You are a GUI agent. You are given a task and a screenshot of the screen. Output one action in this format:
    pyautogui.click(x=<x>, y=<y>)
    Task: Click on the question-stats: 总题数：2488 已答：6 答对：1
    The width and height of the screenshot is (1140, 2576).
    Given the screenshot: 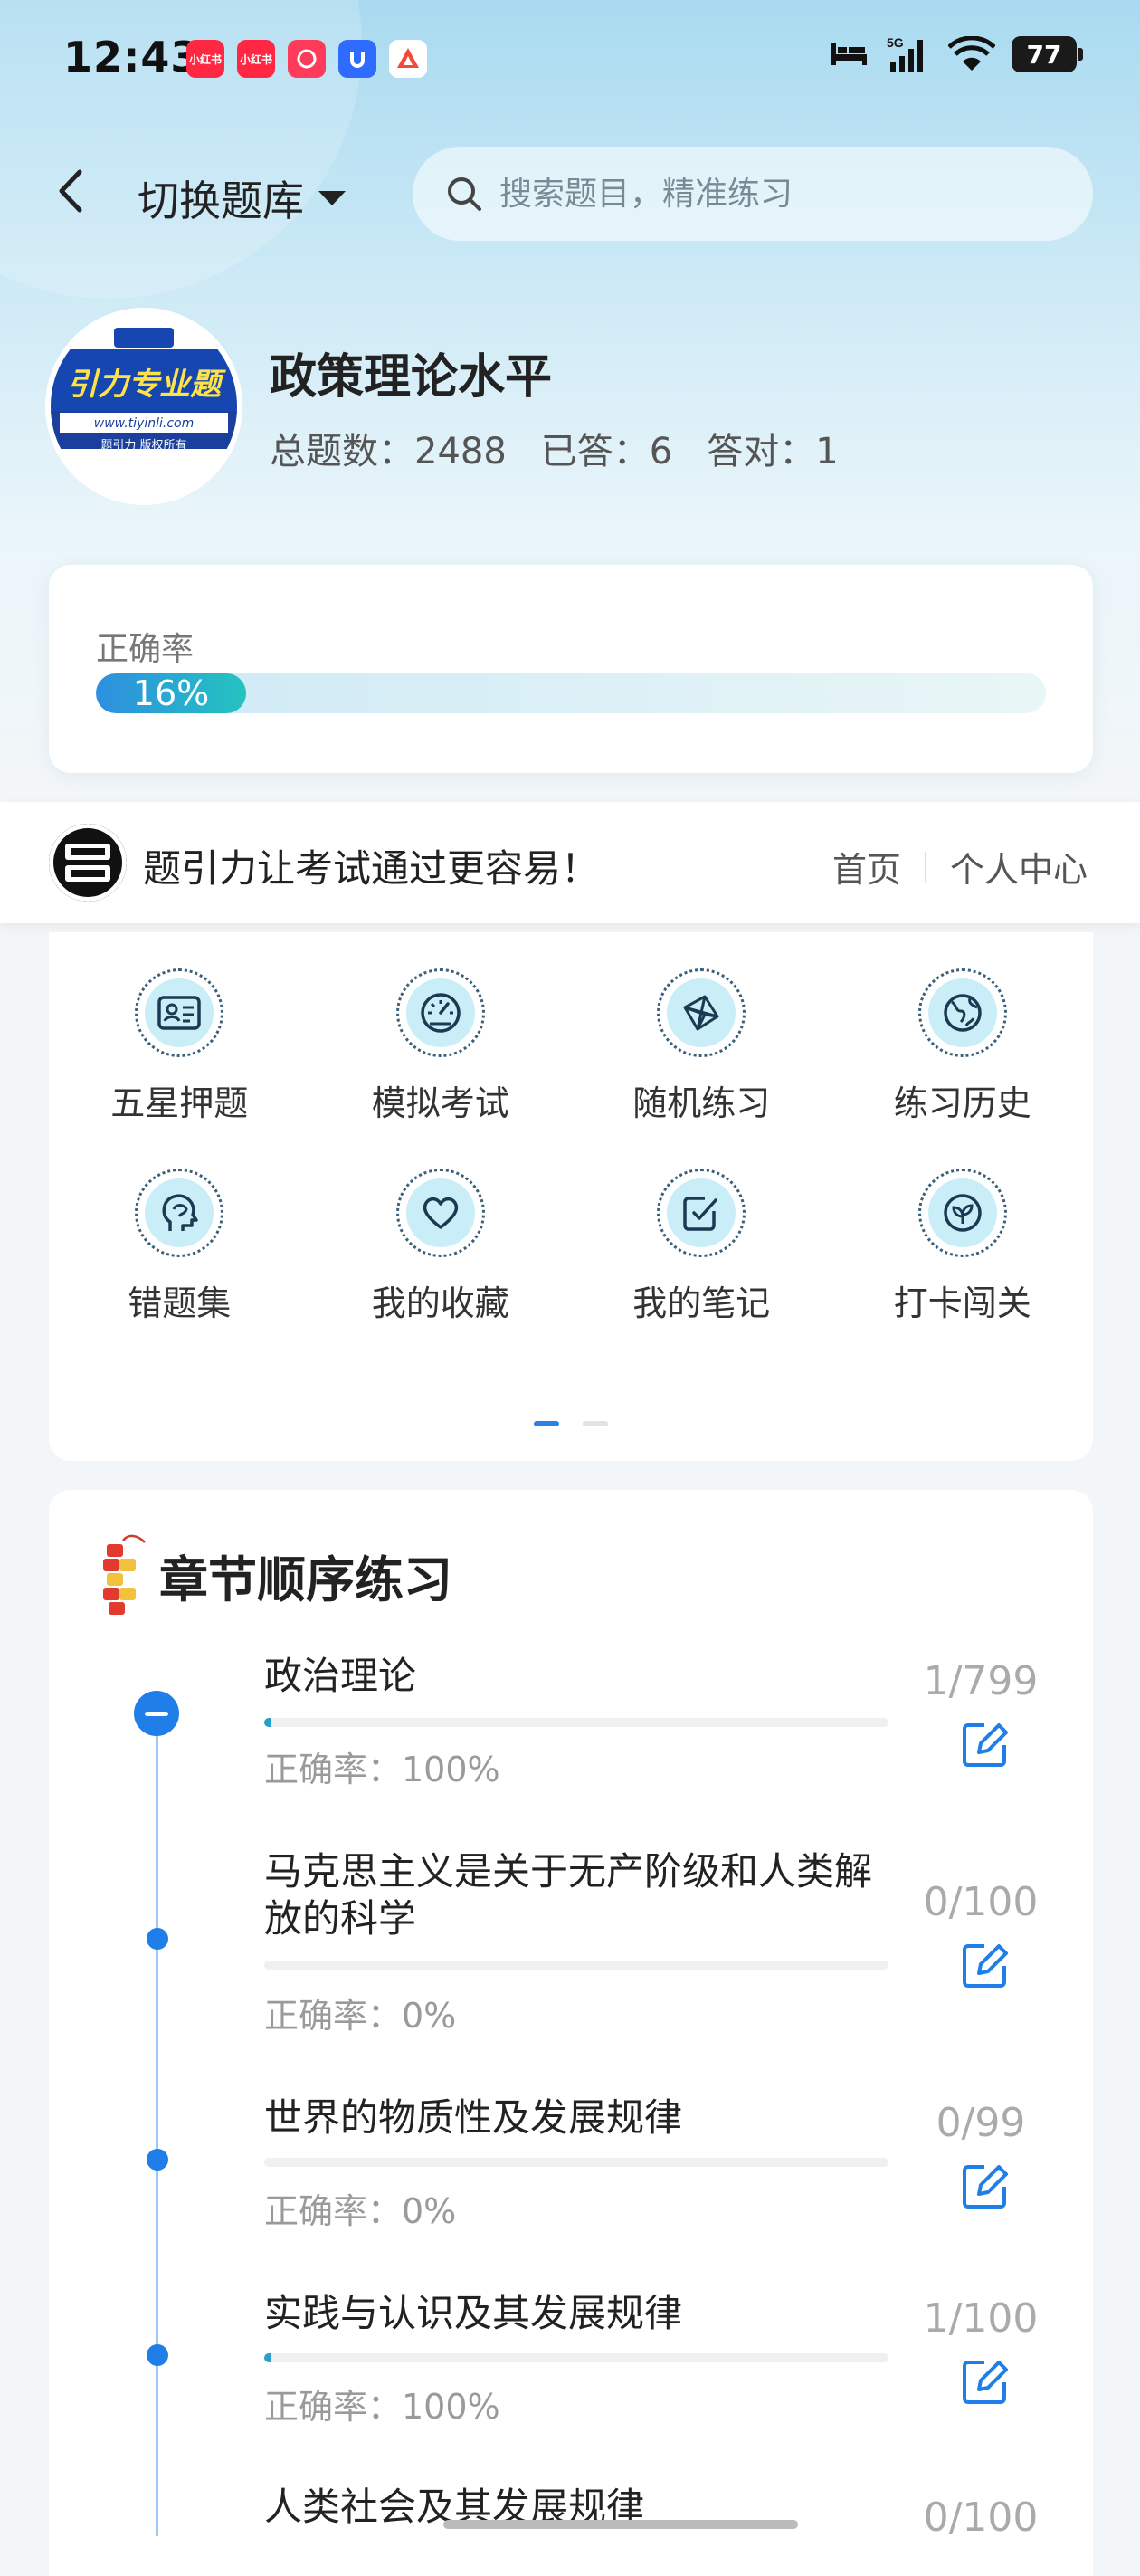 What is the action you would take?
    pyautogui.click(x=555, y=448)
    